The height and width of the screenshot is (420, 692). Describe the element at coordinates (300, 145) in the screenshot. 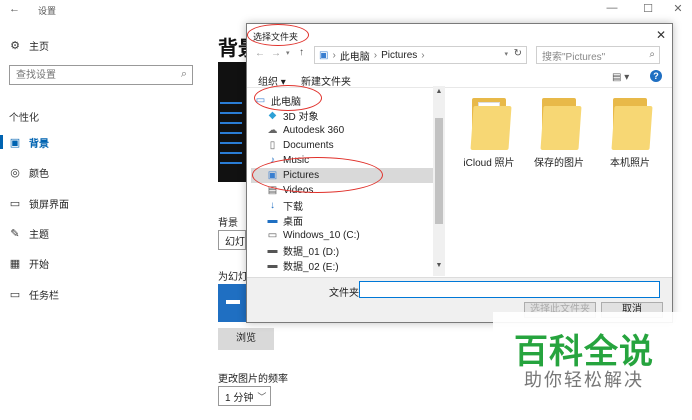

I see `nav-item-documents: ▯ Documents` at that location.